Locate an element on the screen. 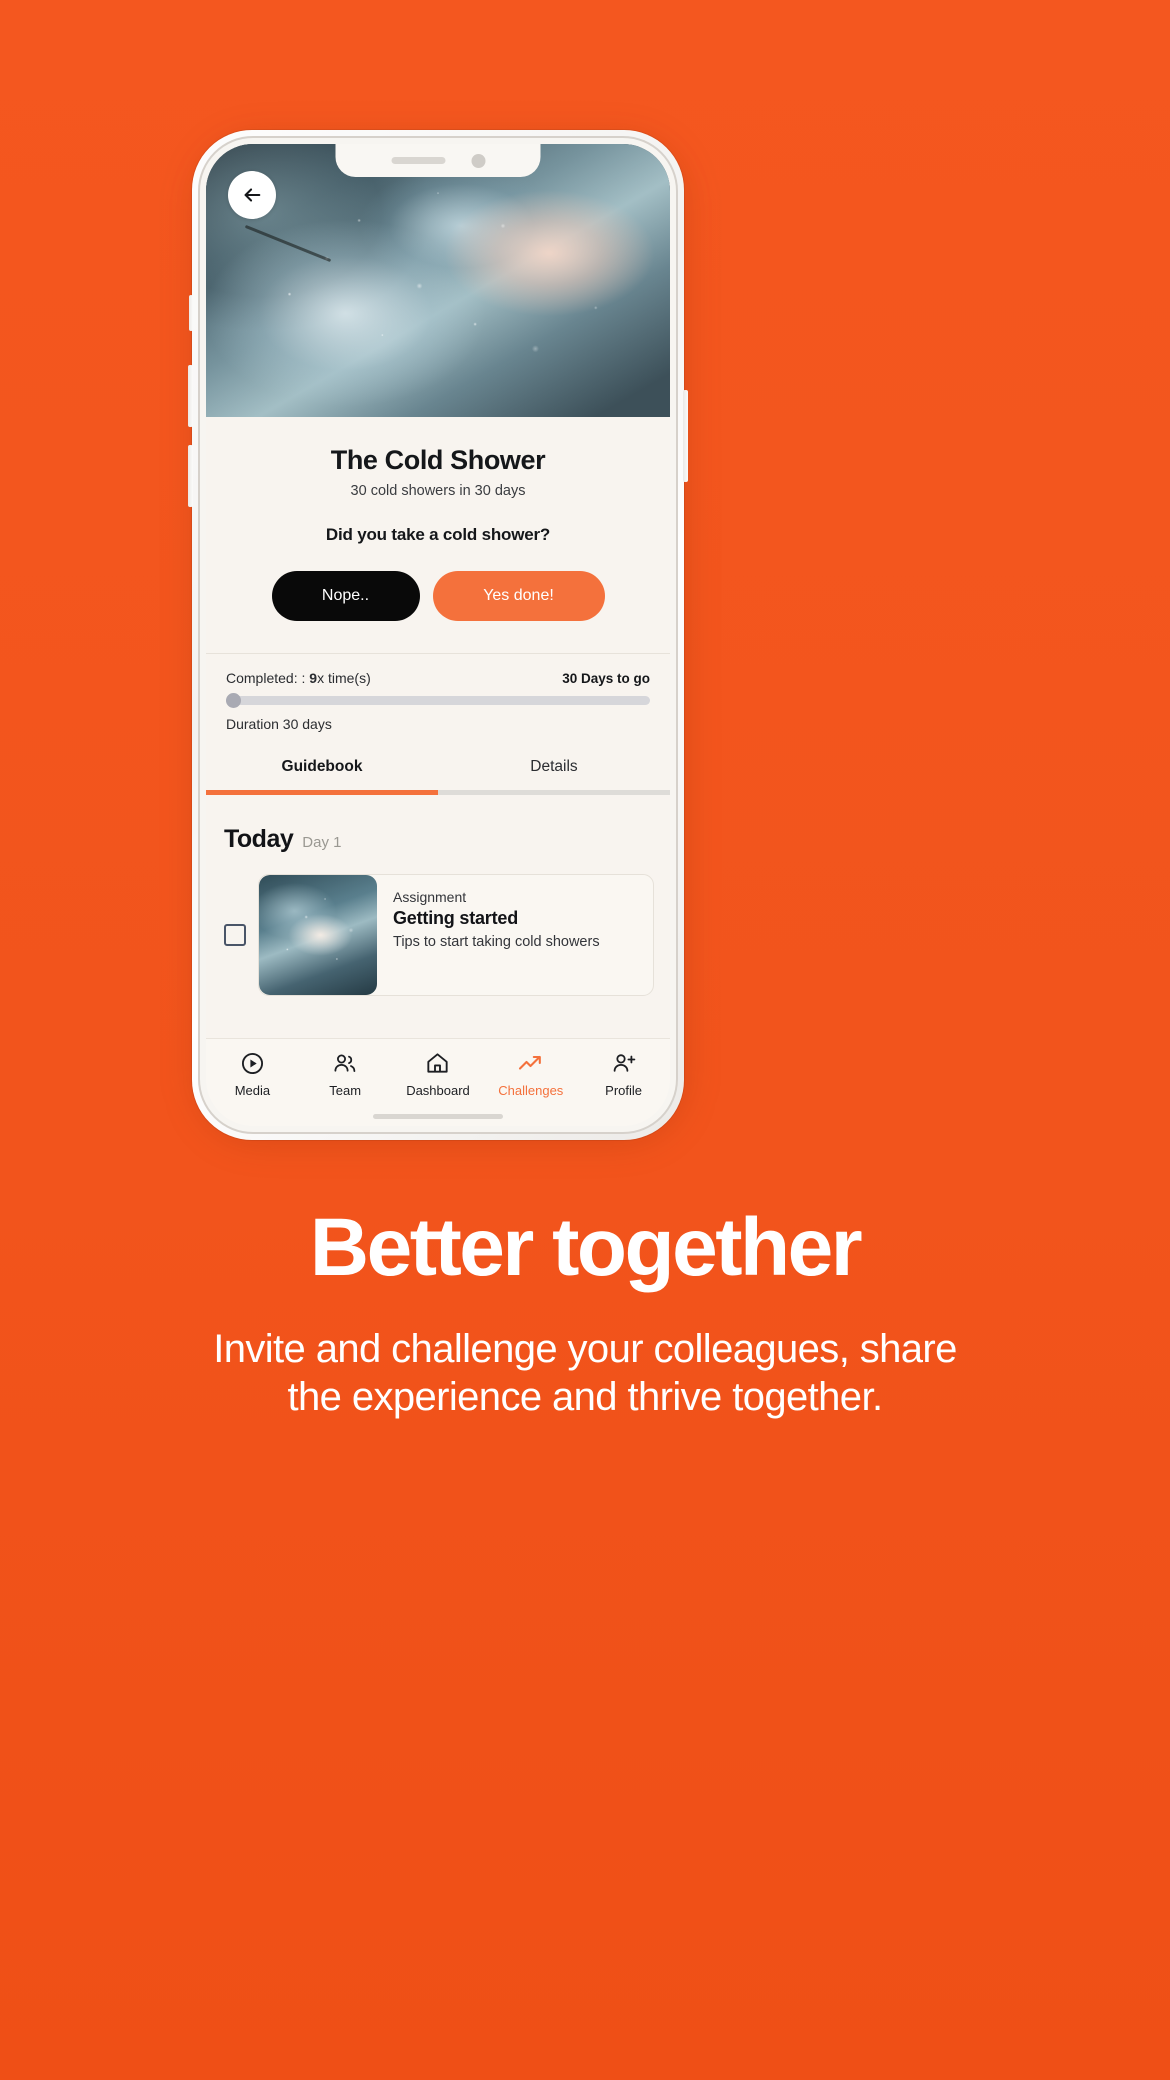  progress-slider is located at coordinates (438, 700).